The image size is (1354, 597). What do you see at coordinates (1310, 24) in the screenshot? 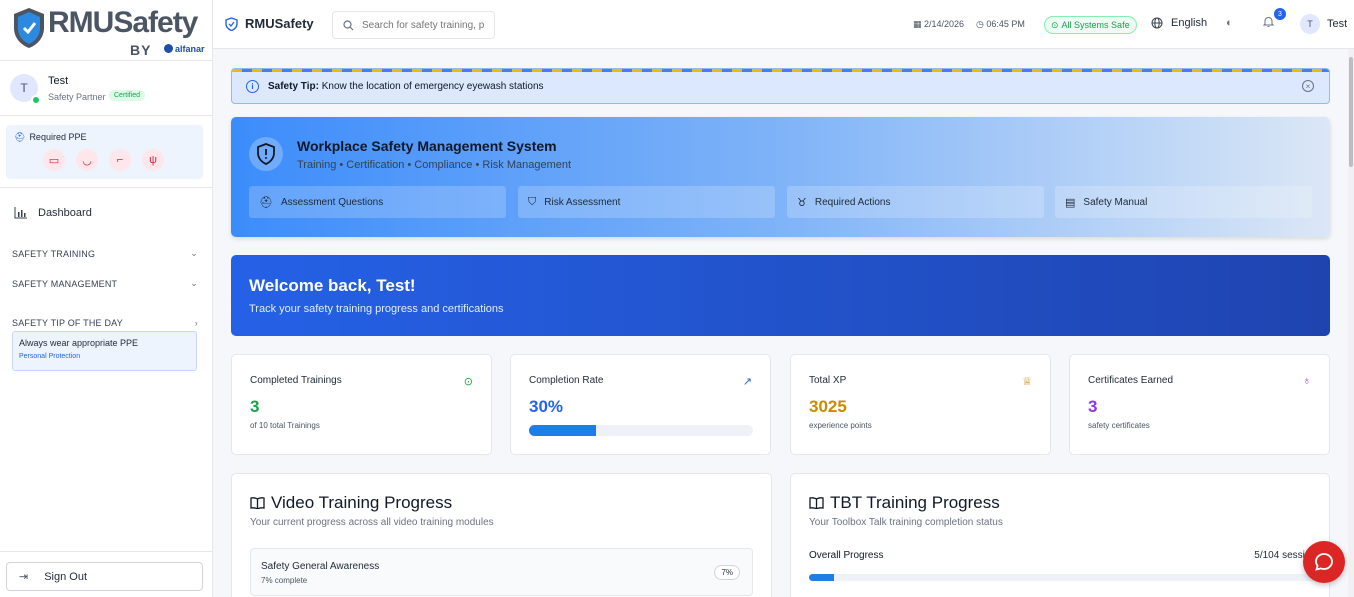
I see `avatar: T` at bounding box center [1310, 24].